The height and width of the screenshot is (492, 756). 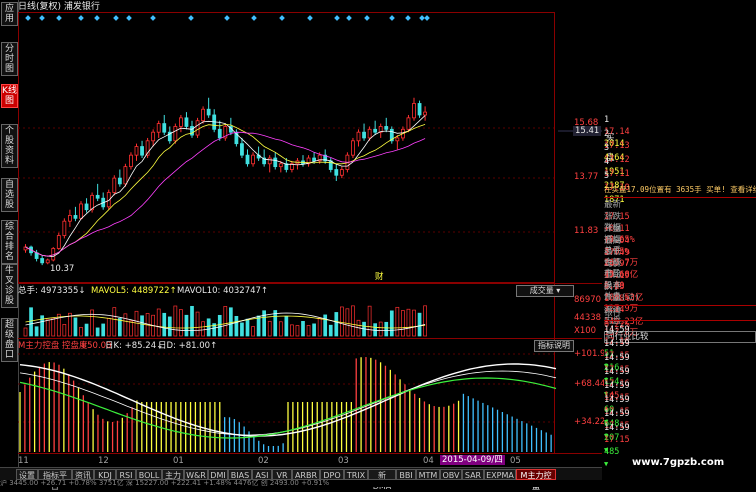 I want to click on quote-stat-row: 涨幅 +0.65% 最低 16.97, so click(x=680, y=245).